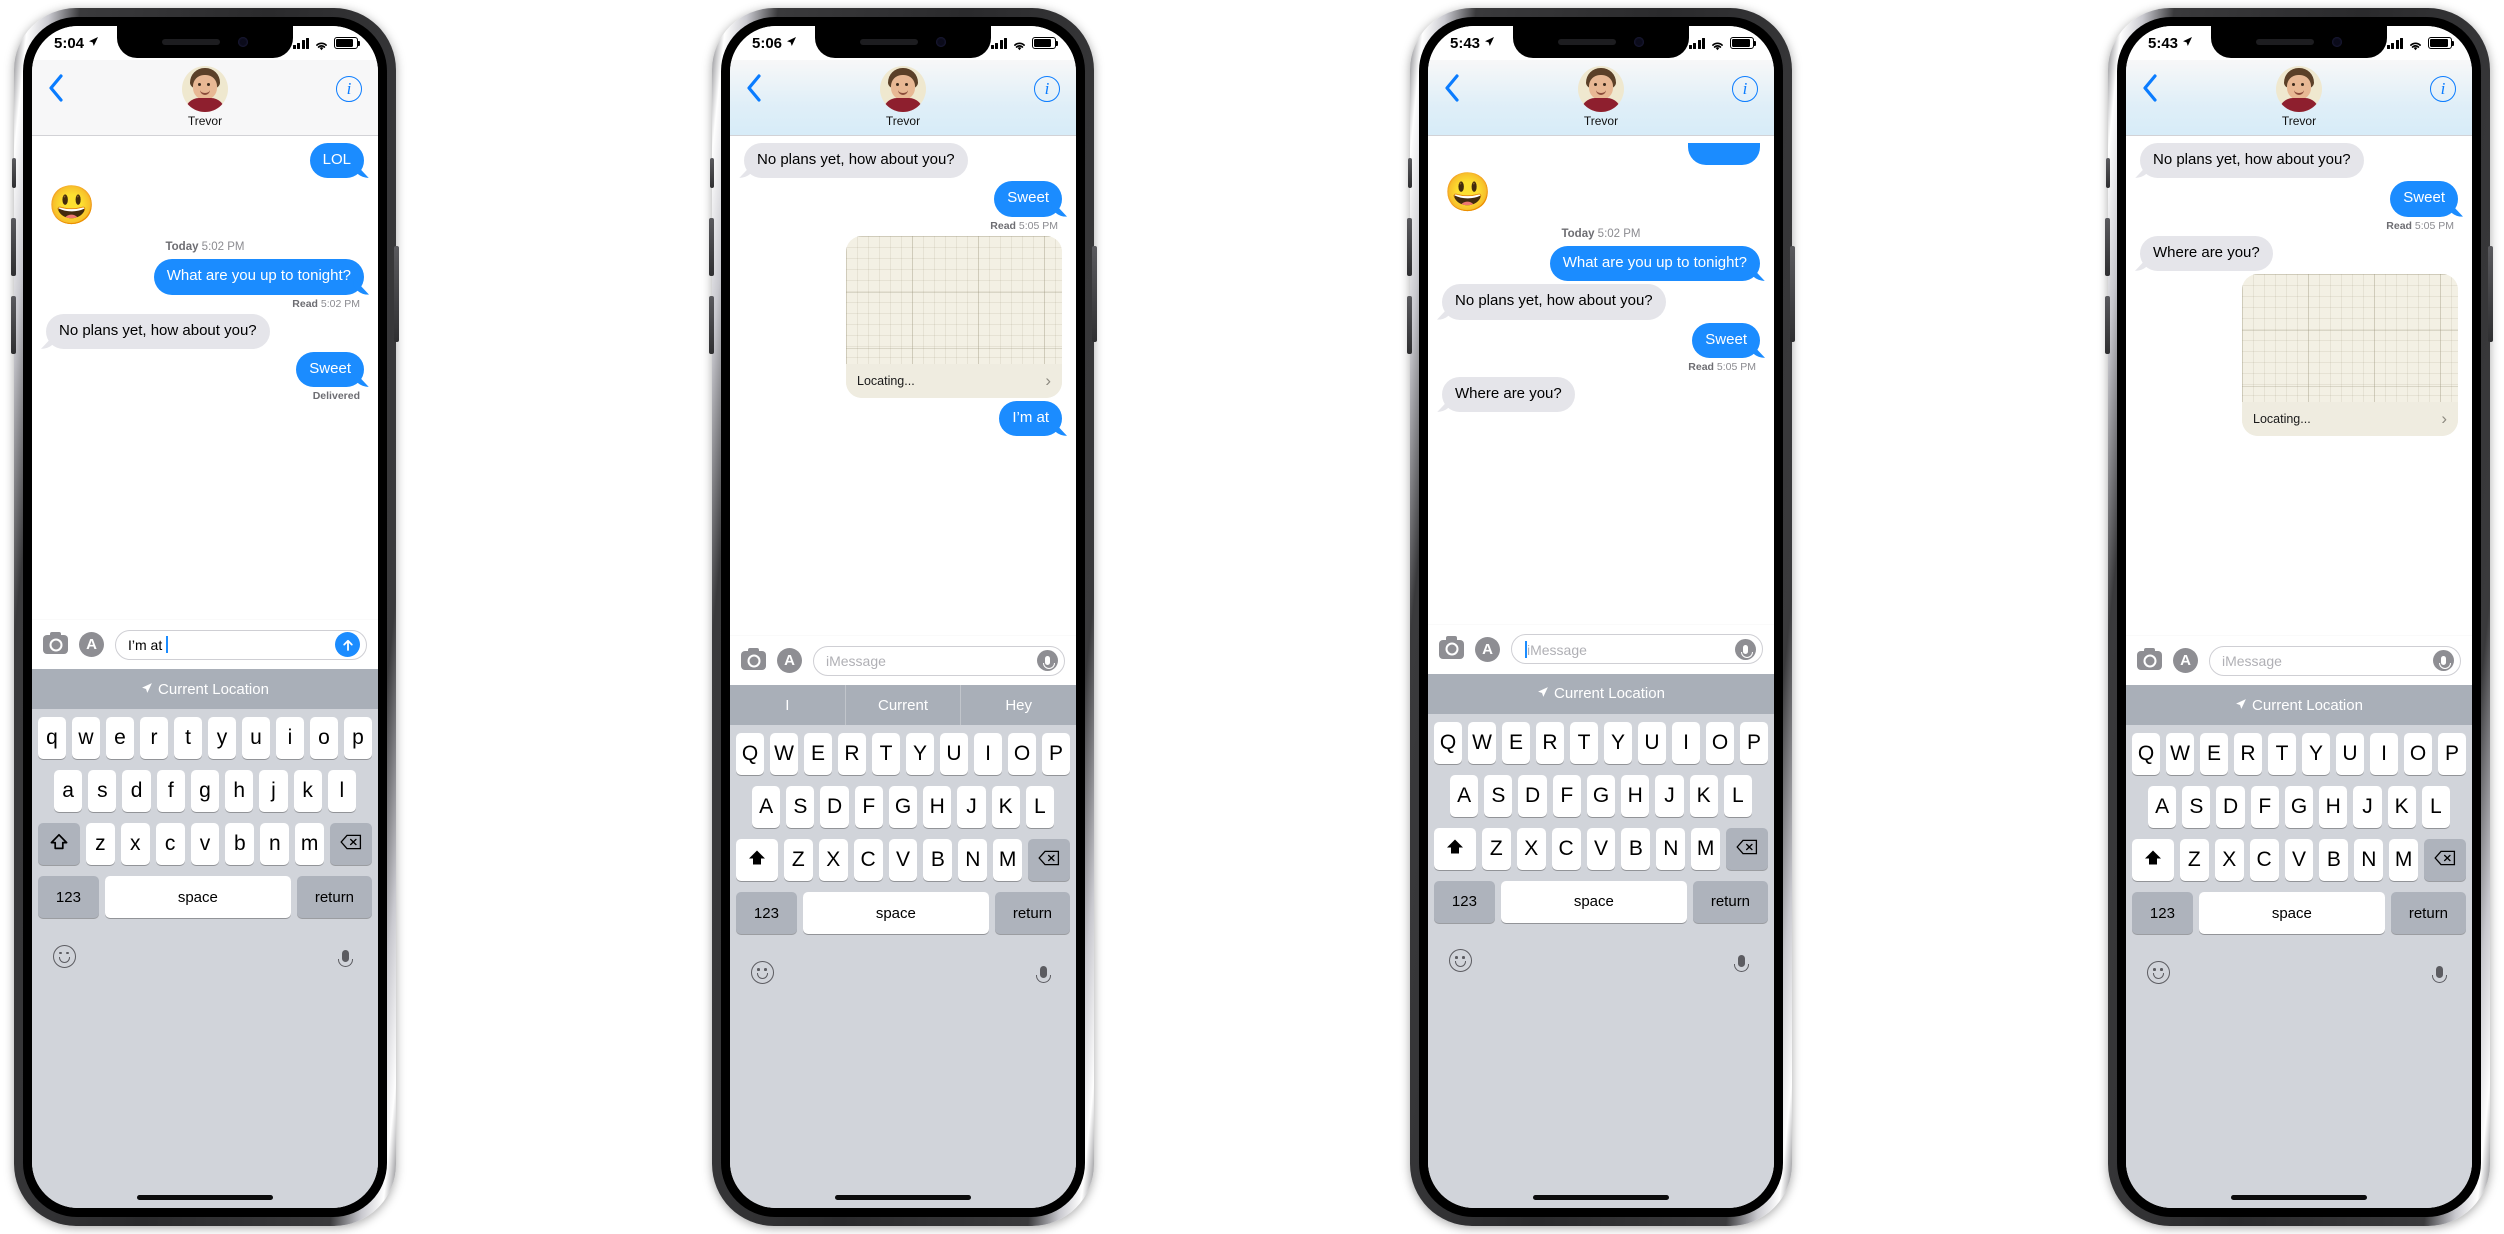 The width and height of the screenshot is (2504, 1234). Describe the element at coordinates (1460, 960) in the screenshot. I see `emoji-keyboard-button` at that location.